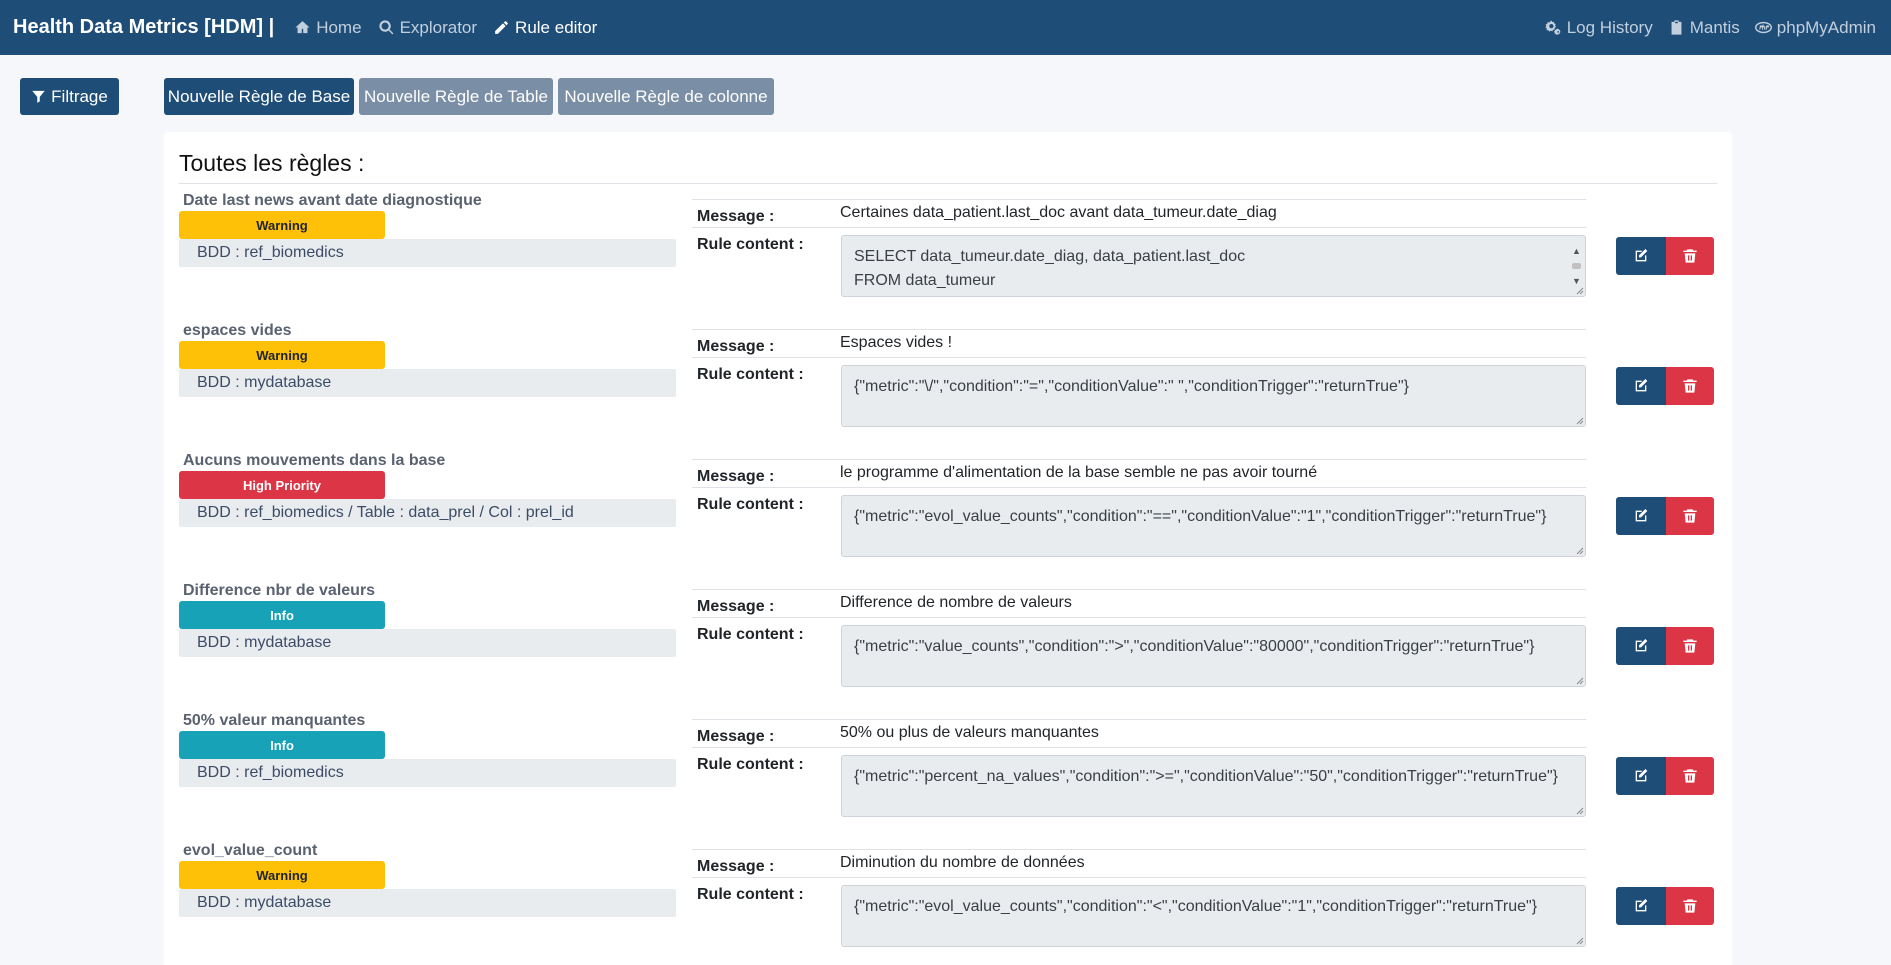 The image size is (1891, 965). What do you see at coordinates (1714, 27) in the screenshot?
I see `nav-mantis-label: Mantis` at bounding box center [1714, 27].